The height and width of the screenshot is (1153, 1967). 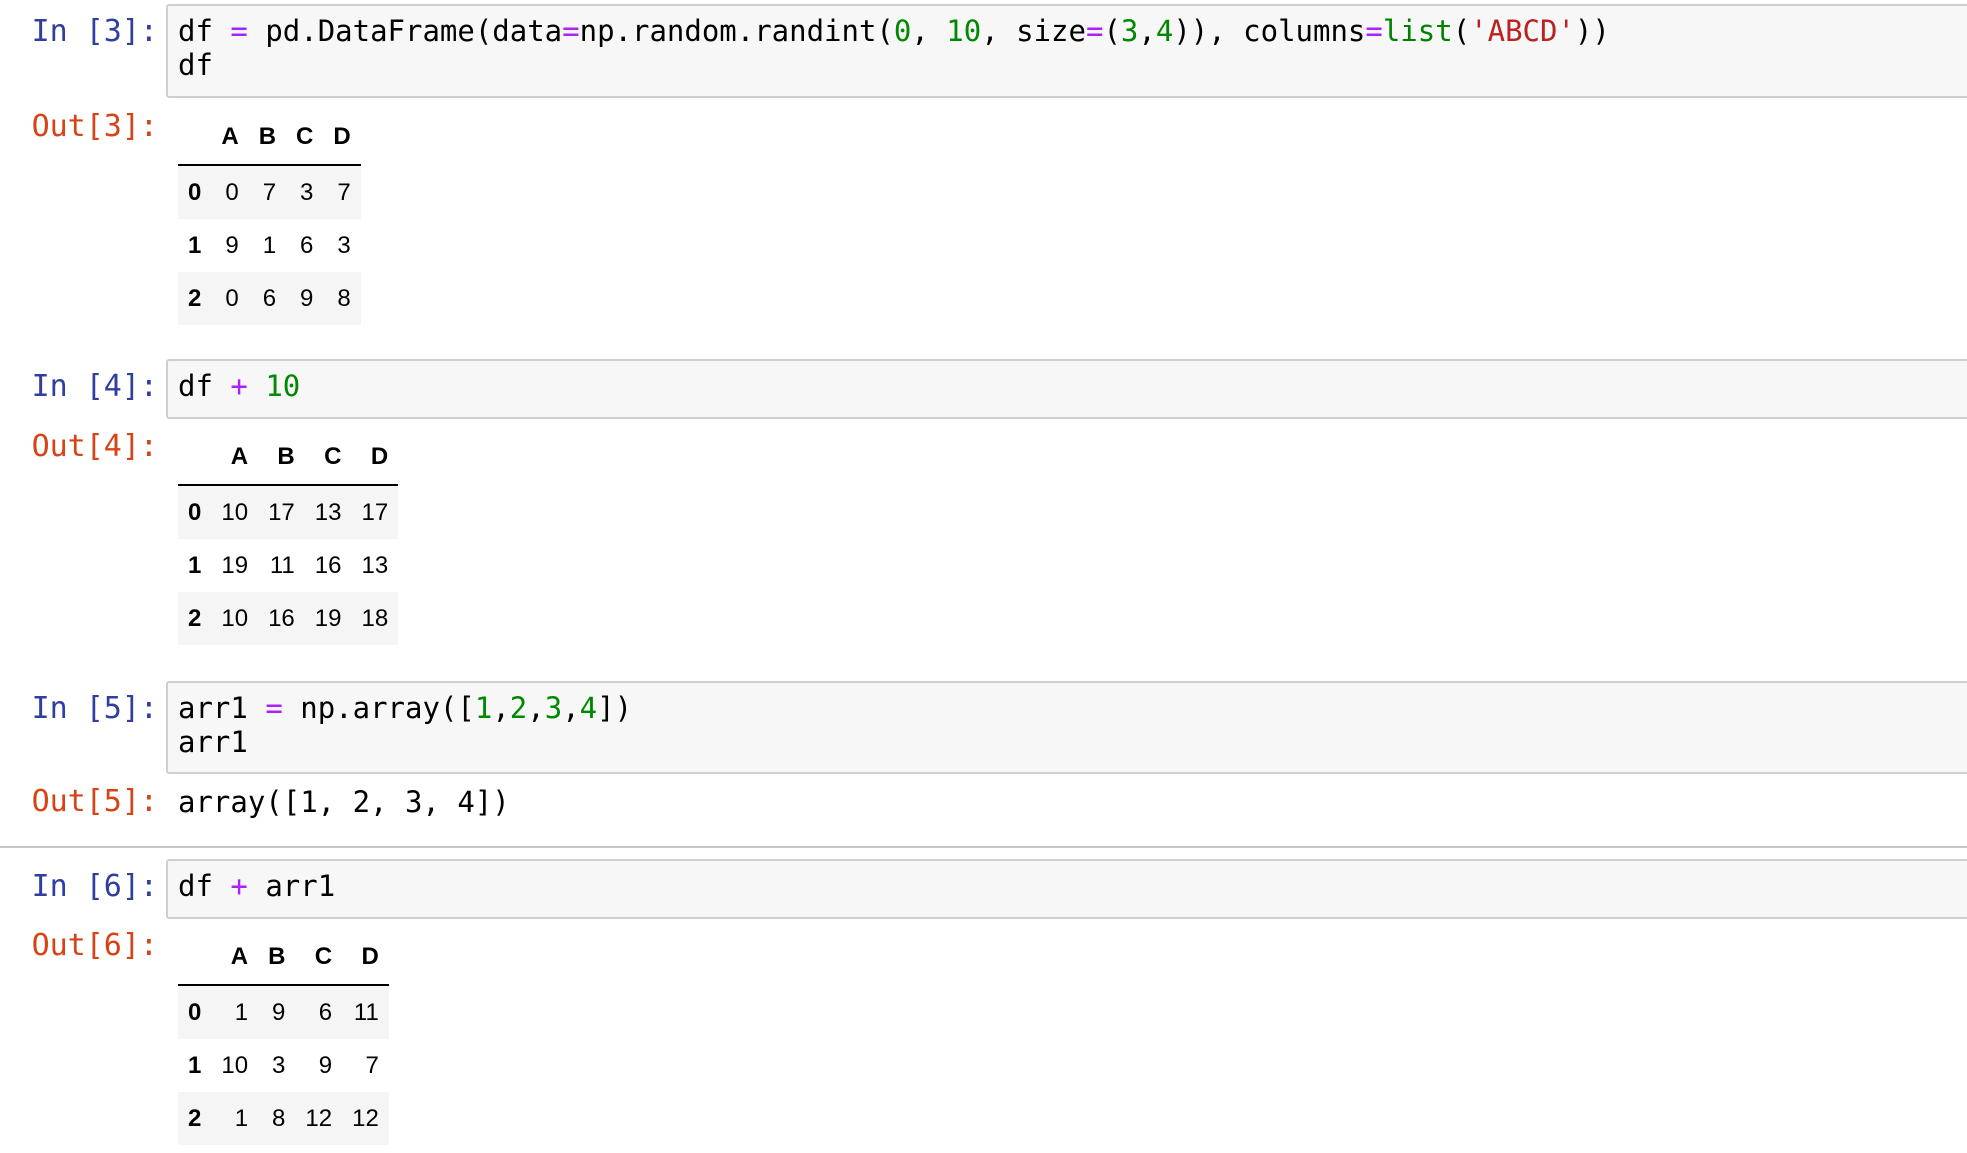 I want to click on code-line: arr1, so click(x=1068, y=742).